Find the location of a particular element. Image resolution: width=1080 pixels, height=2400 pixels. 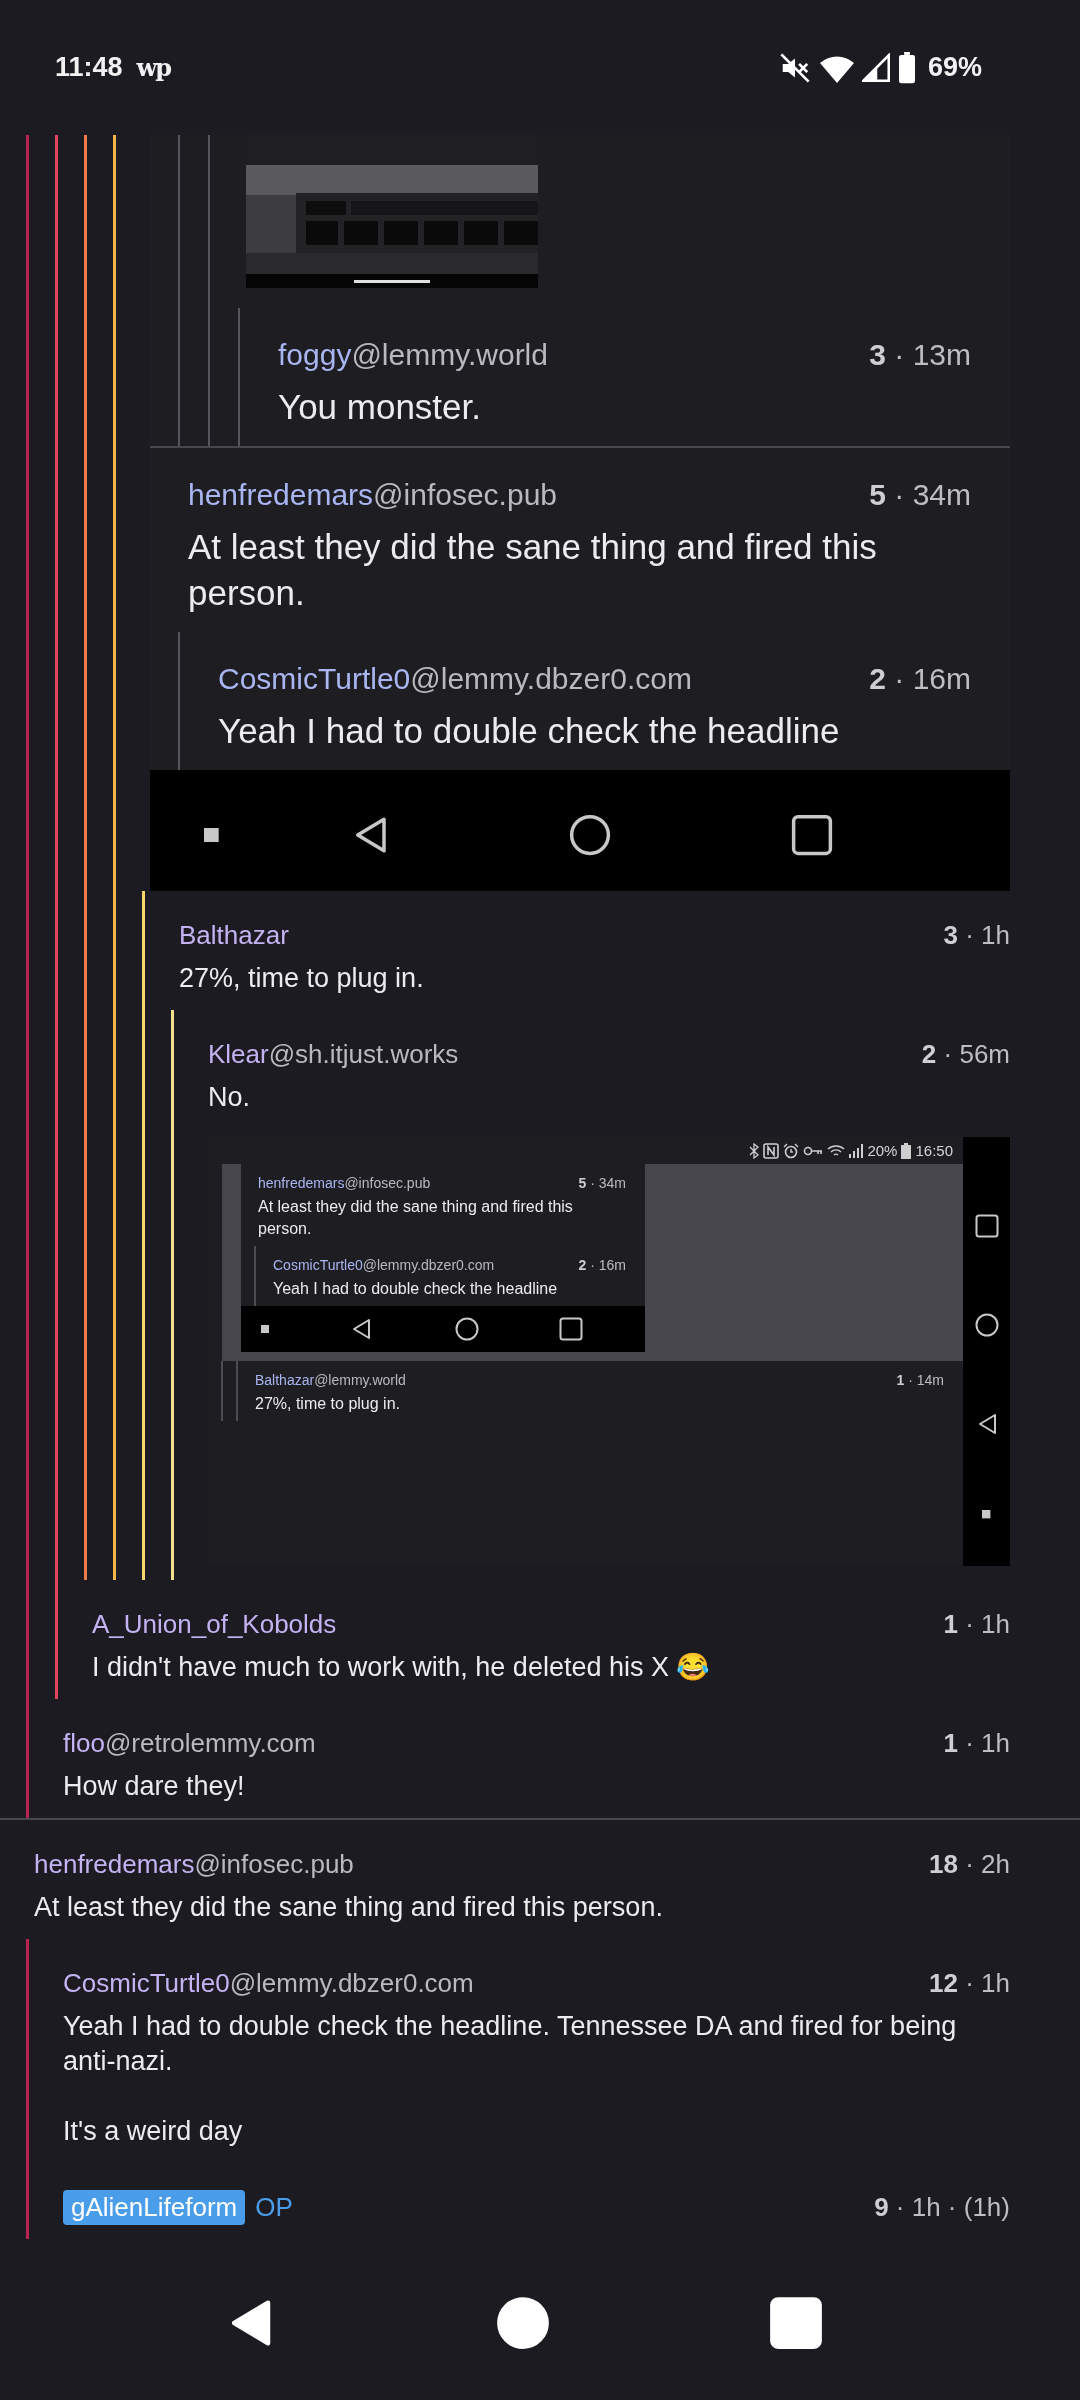

username: floo@retrolemmy.com is located at coordinates (189, 1743).